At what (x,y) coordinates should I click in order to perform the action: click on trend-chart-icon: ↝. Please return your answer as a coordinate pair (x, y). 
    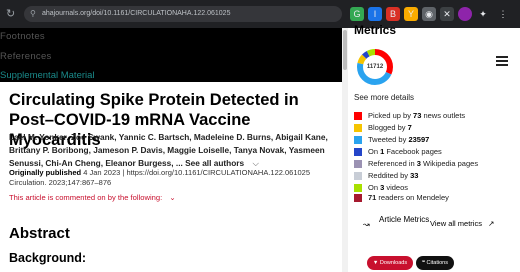
    Looking at the image, I should click on (366, 224).